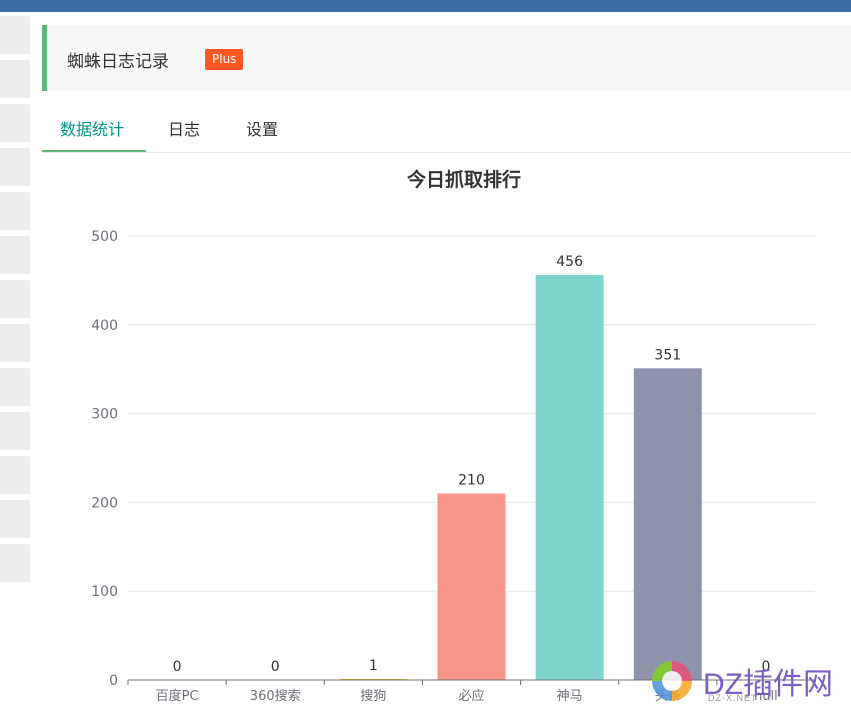 The width and height of the screenshot is (851, 725). I want to click on x-tick-label: 搜狗, so click(373, 696).